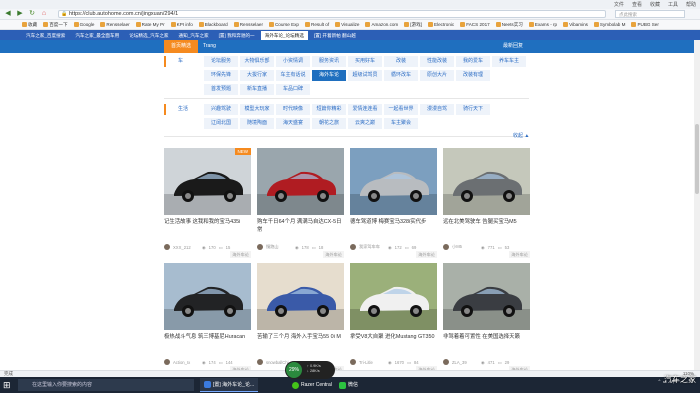 Image resolution: width=700 pixels, height=393 pixels. I want to click on post-author: Tri-Litle, so click(372, 362).